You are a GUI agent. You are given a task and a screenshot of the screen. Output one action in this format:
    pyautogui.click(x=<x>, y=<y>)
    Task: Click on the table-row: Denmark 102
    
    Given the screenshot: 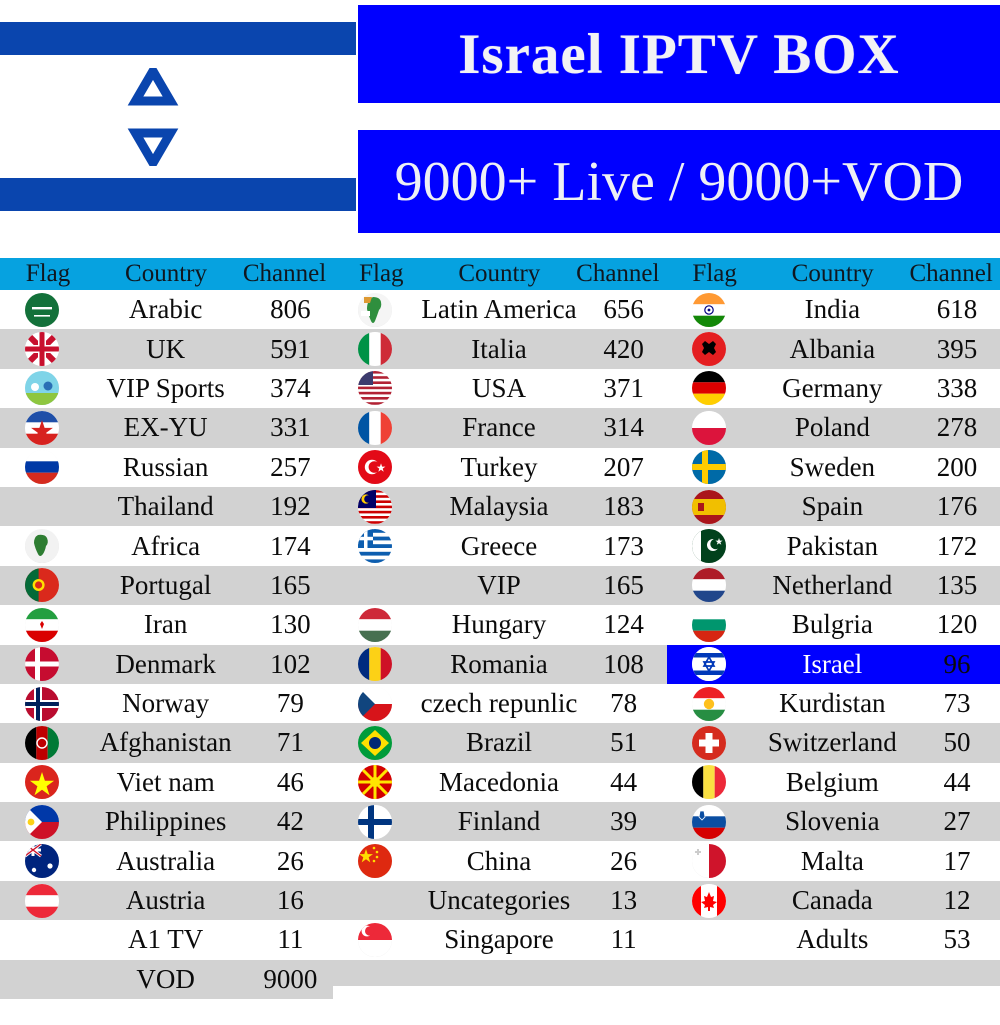 What is the action you would take?
    pyautogui.click(x=167, y=664)
    